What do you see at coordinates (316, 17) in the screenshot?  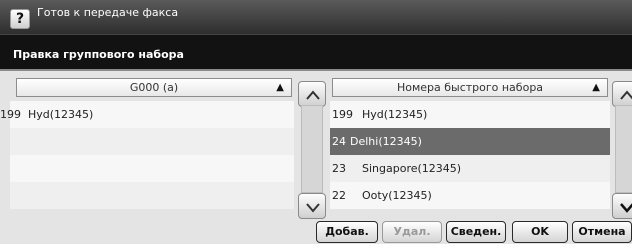 I see `status-bar: ? Готов к передаче факса` at bounding box center [316, 17].